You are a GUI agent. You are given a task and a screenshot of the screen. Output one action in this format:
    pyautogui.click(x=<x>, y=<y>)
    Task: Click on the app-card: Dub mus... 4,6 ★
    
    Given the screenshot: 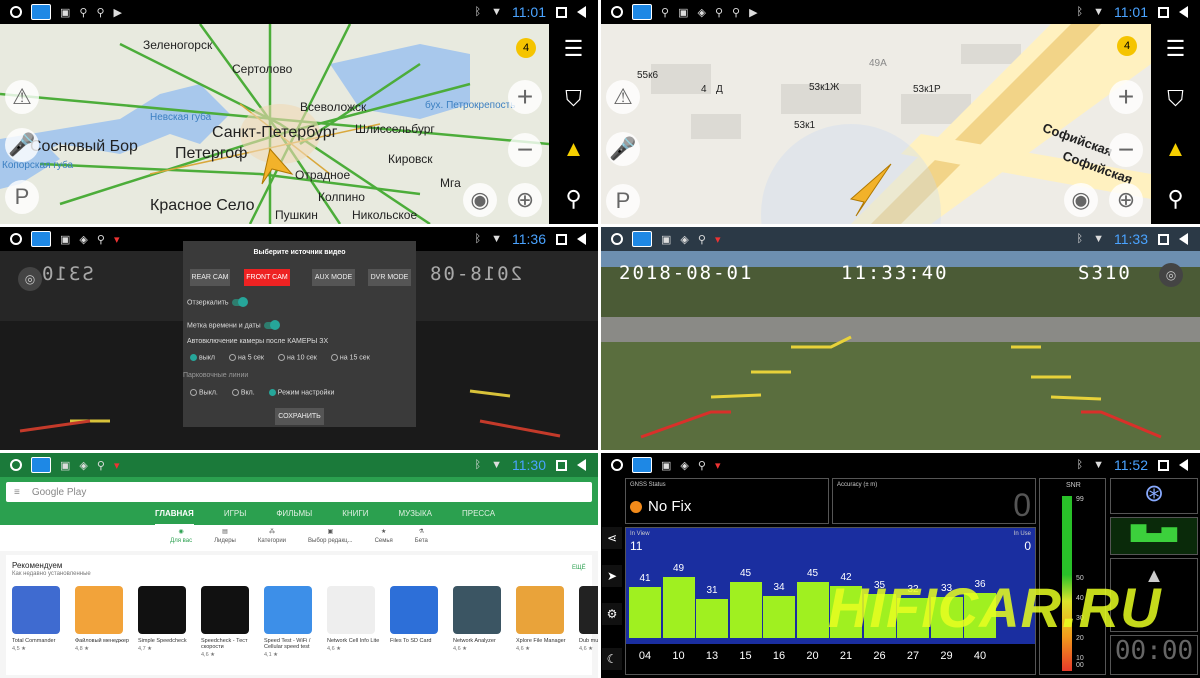 What is the action you would take?
    pyautogui.click(x=588, y=619)
    